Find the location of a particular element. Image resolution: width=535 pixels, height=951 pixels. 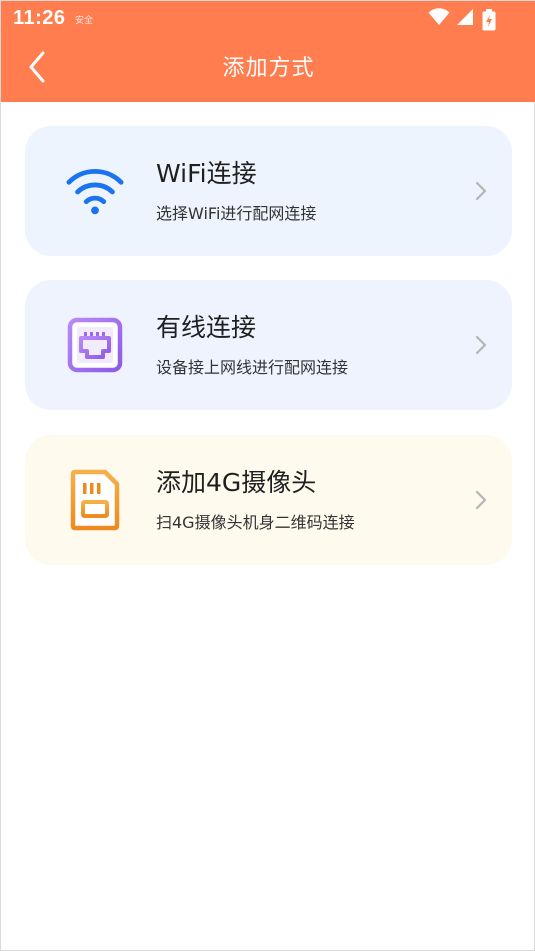

header: 添加方式 is located at coordinates (268, 70).